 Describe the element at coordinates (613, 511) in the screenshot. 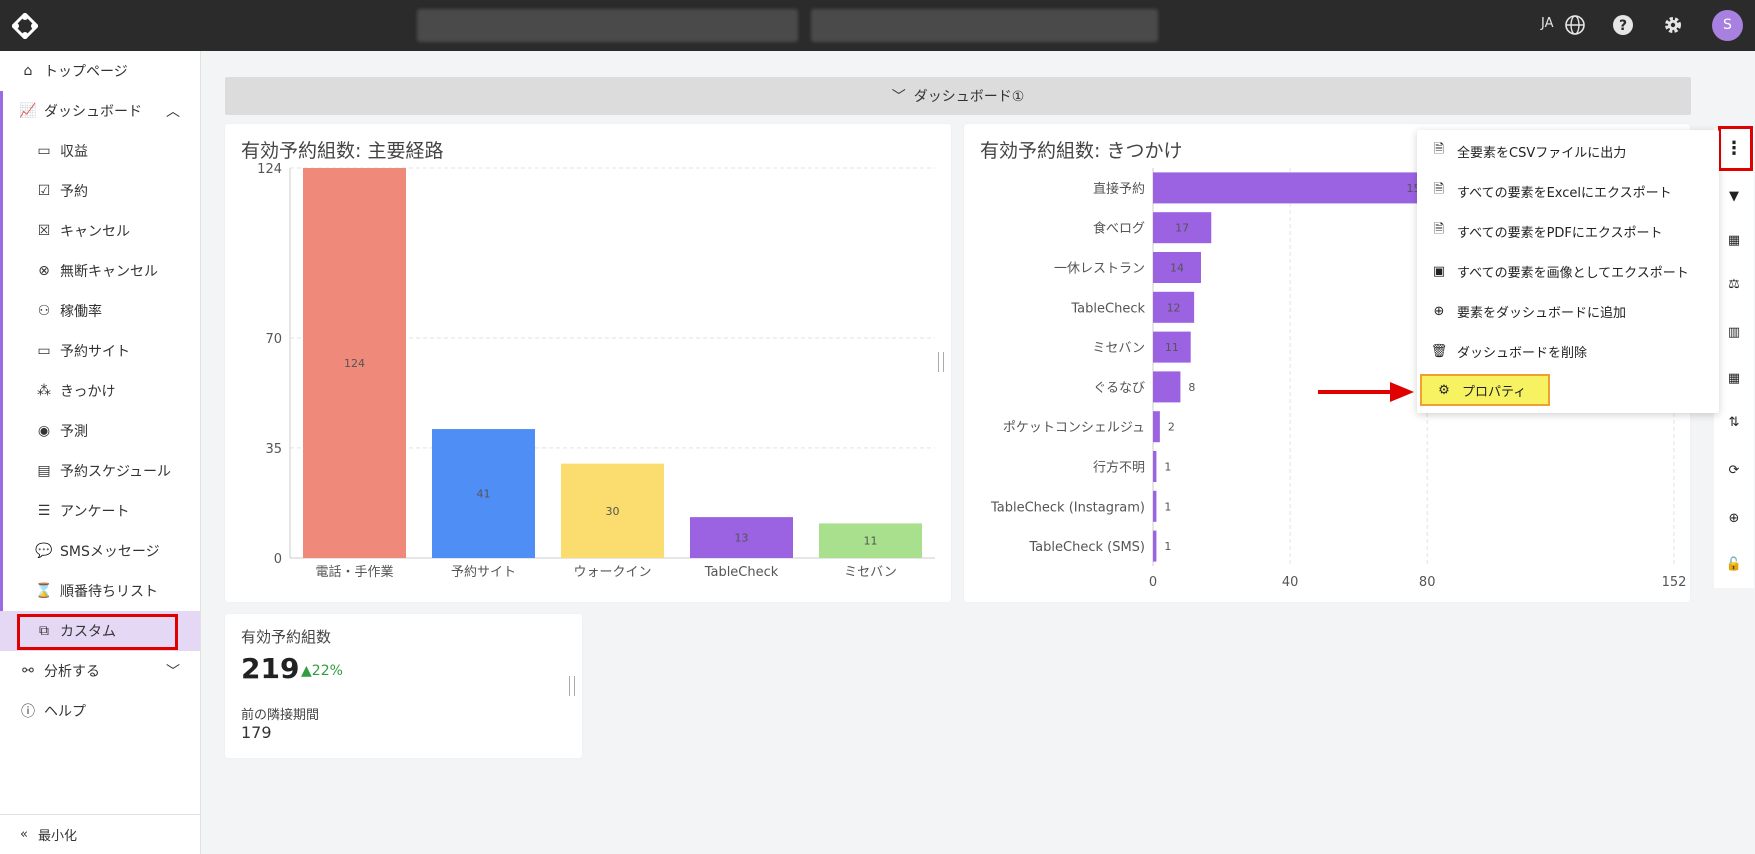

I see `data-label: 30` at that location.